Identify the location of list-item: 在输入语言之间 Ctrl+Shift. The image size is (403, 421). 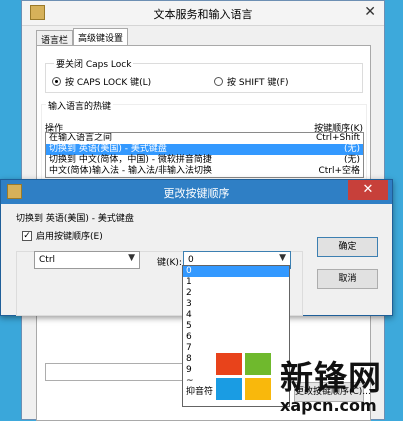
(204, 138).